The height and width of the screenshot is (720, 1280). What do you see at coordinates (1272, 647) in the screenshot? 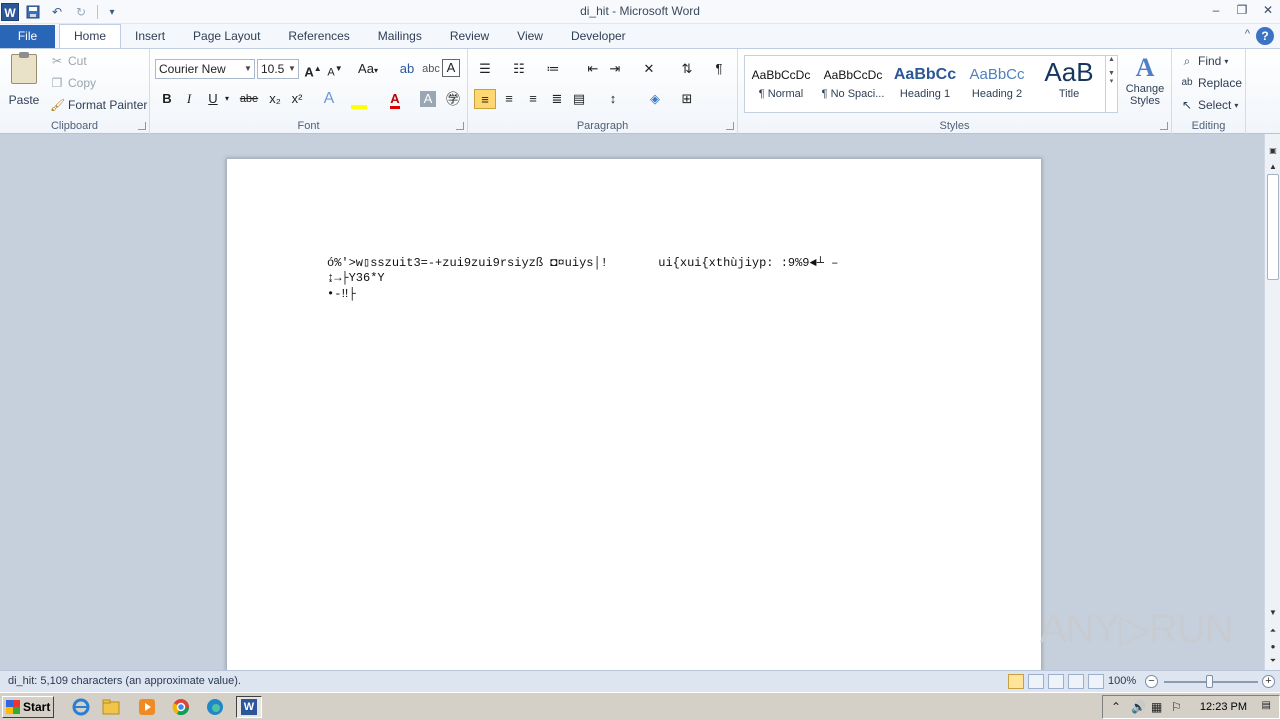
I see `select-browse-object-icon: ●` at bounding box center [1272, 647].